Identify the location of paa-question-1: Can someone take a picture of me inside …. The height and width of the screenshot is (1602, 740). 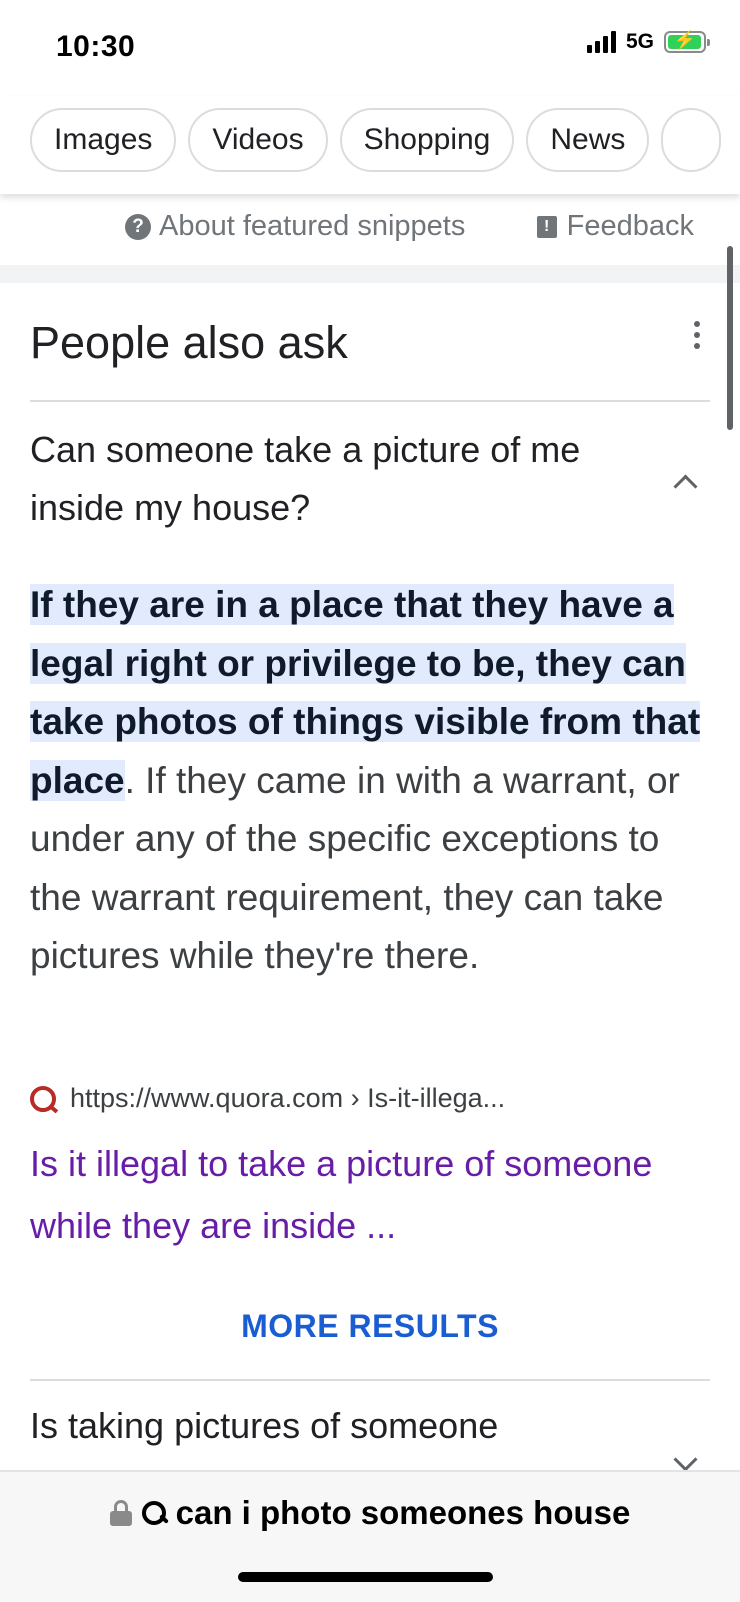
(340, 479).